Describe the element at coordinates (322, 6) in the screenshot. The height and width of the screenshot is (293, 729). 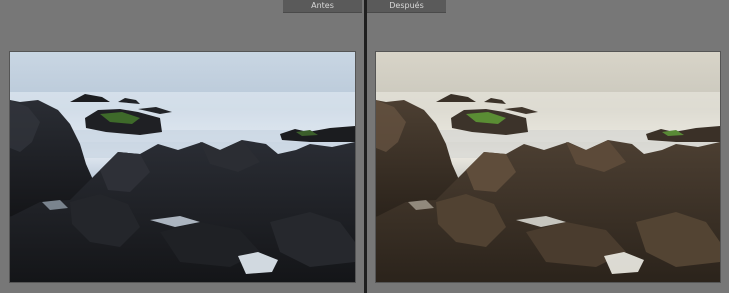
I see `before-label: Antes` at that location.